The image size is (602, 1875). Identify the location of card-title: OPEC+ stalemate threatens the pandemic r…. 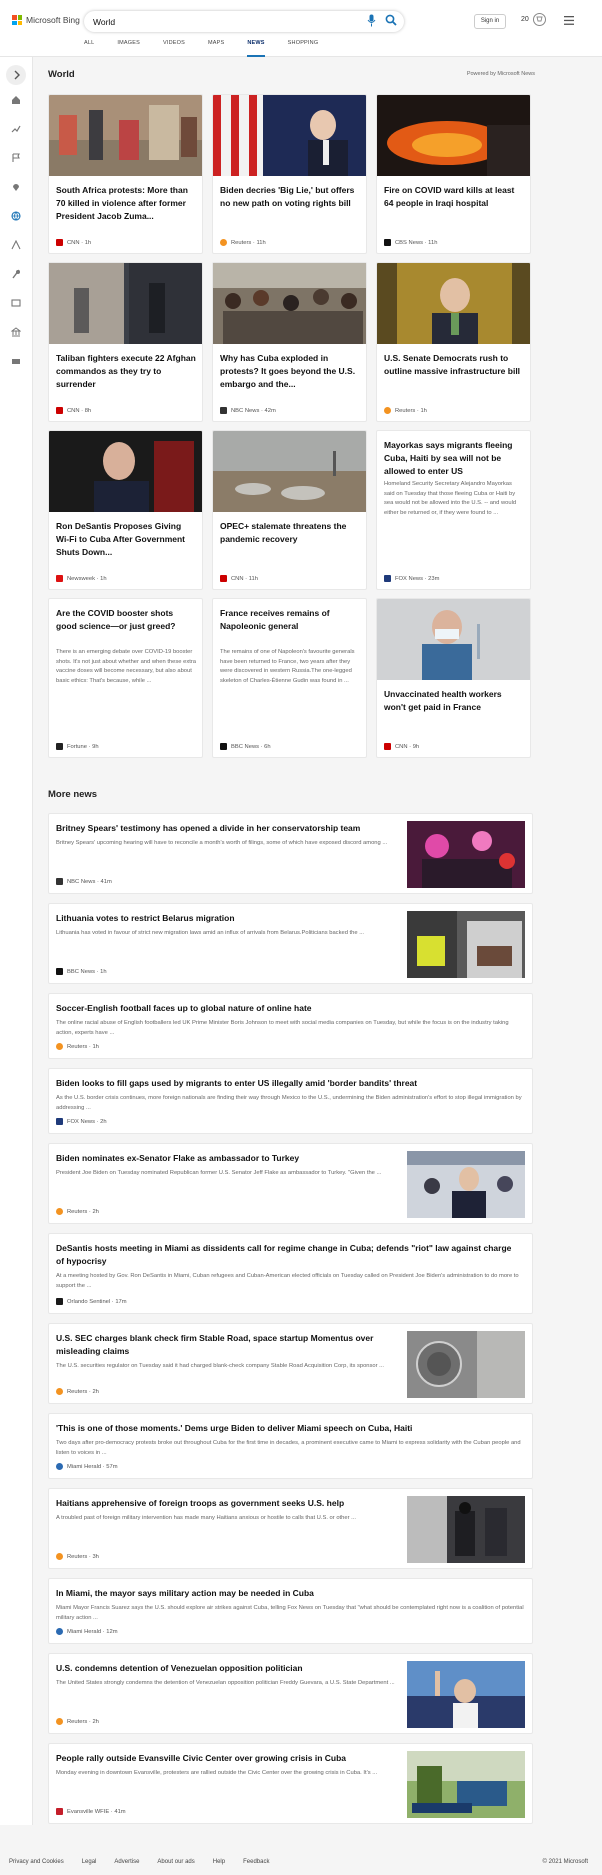
(290, 533).